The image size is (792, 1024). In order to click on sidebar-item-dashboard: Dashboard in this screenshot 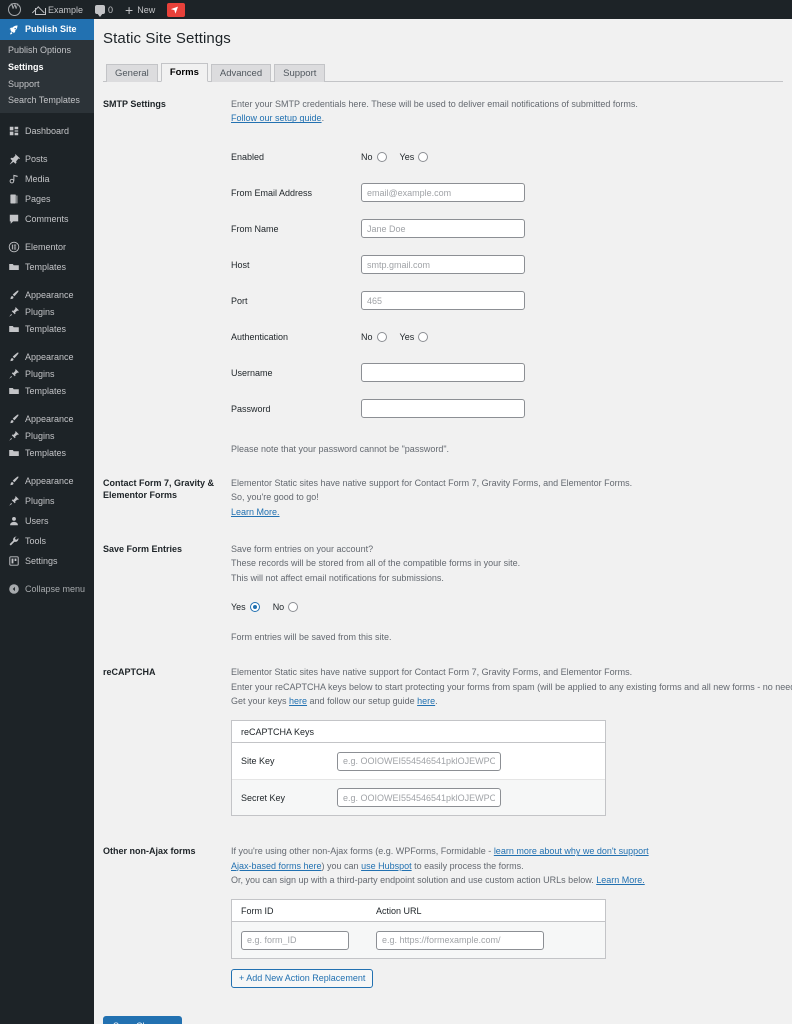, I will do `click(47, 131)`.